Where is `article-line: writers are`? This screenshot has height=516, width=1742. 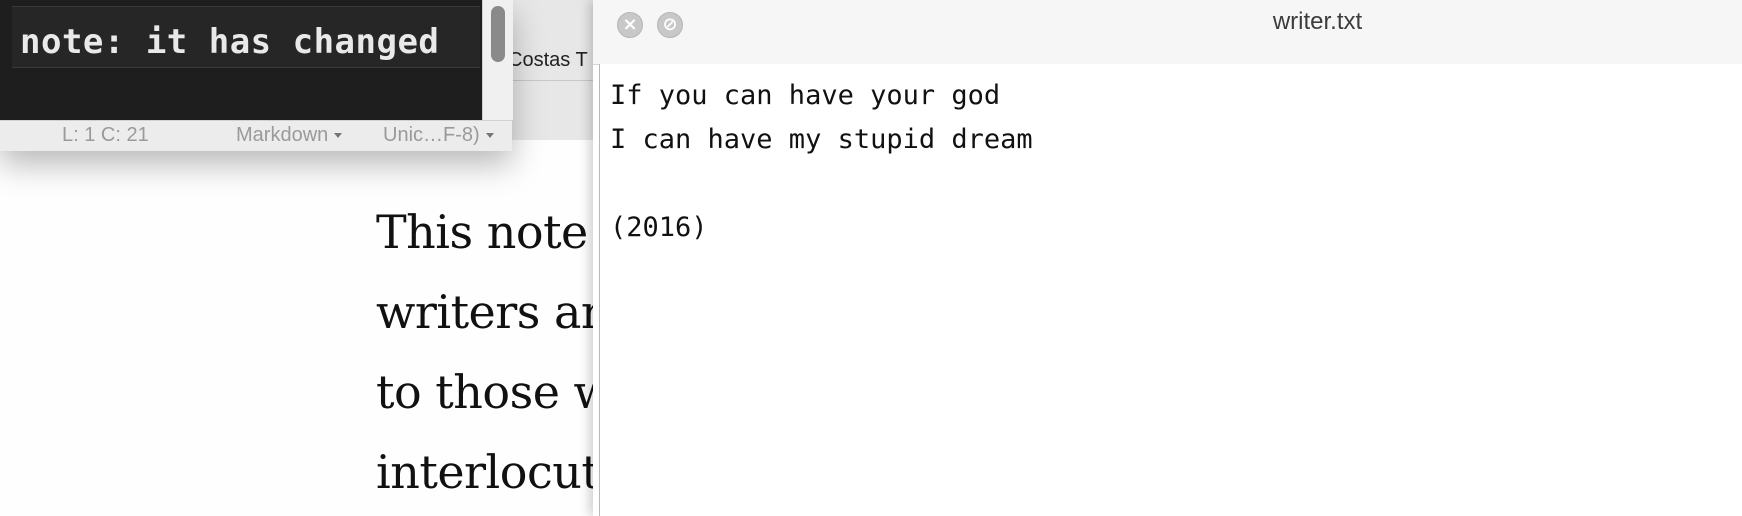
article-line: writers are is located at coordinates (488, 312).